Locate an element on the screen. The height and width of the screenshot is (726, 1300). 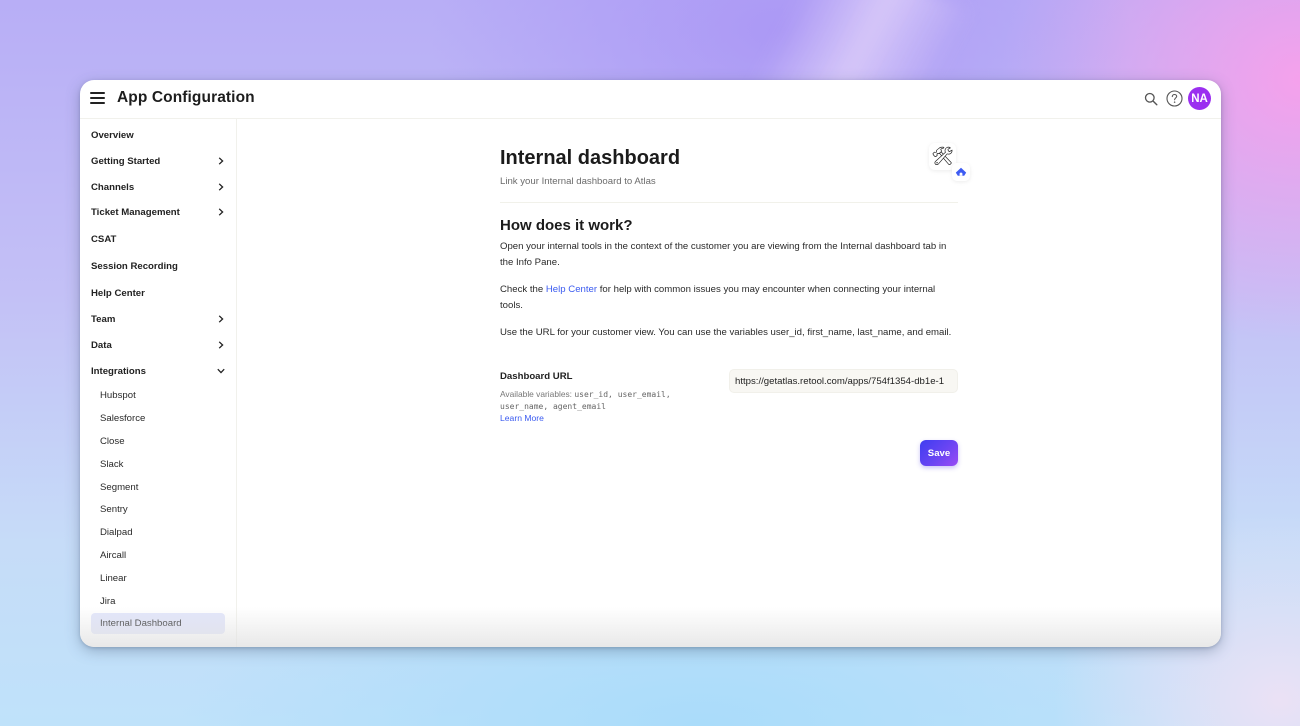
sidebar-item-overview: Overview is located at coordinates (158, 135).